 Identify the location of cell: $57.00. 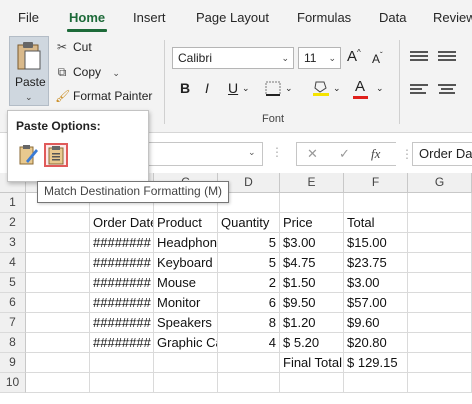
(376, 303).